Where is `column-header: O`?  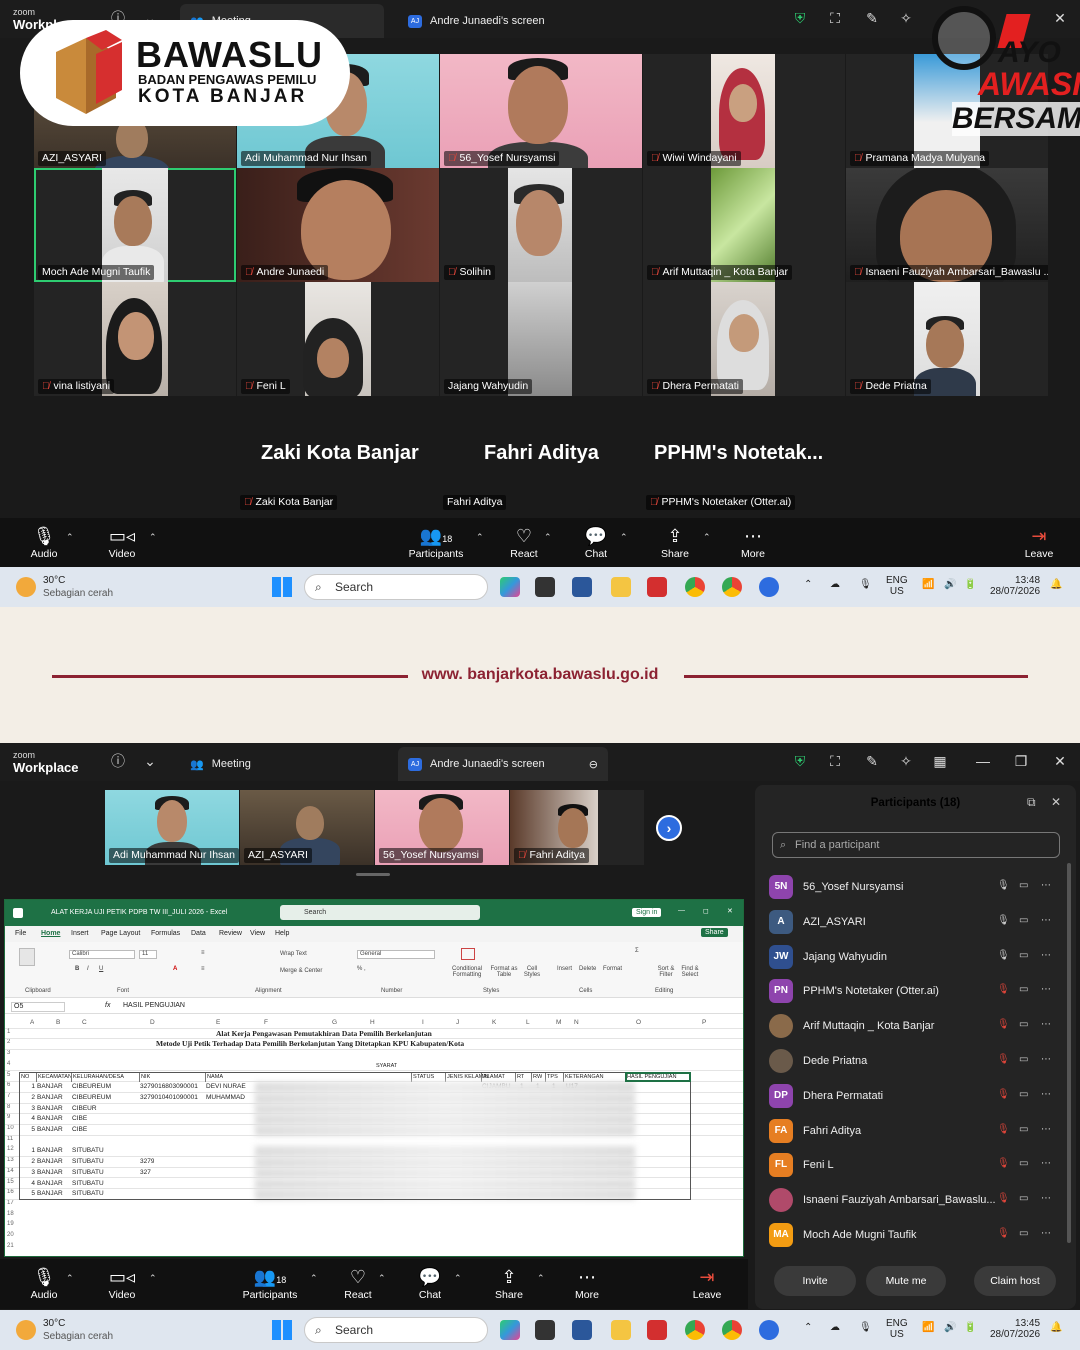 column-header: O is located at coordinates (638, 1023).